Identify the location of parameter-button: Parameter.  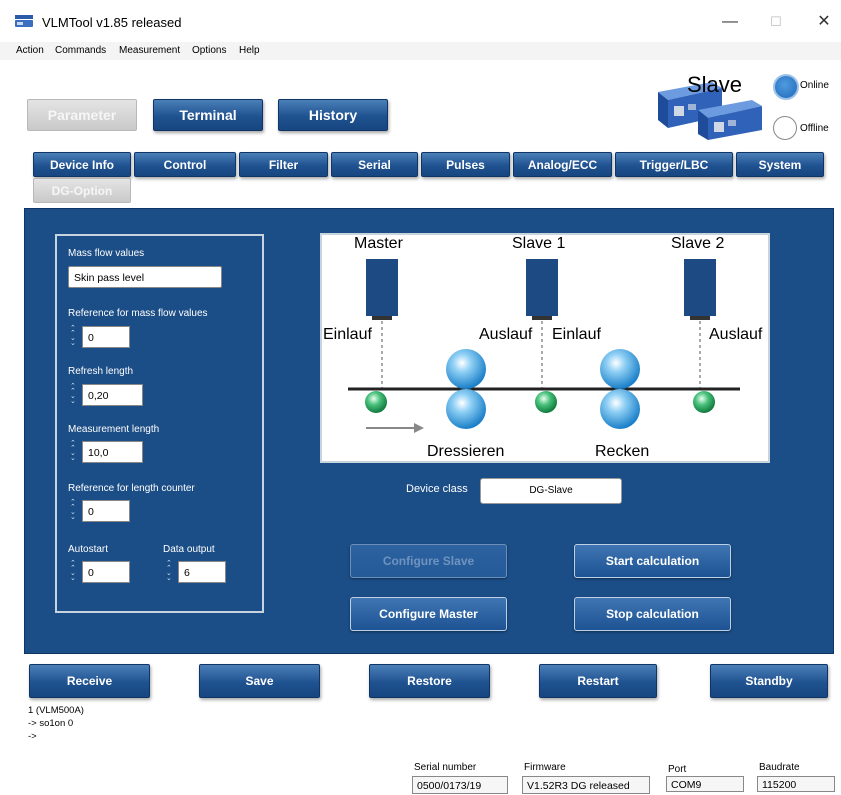
(82, 115).